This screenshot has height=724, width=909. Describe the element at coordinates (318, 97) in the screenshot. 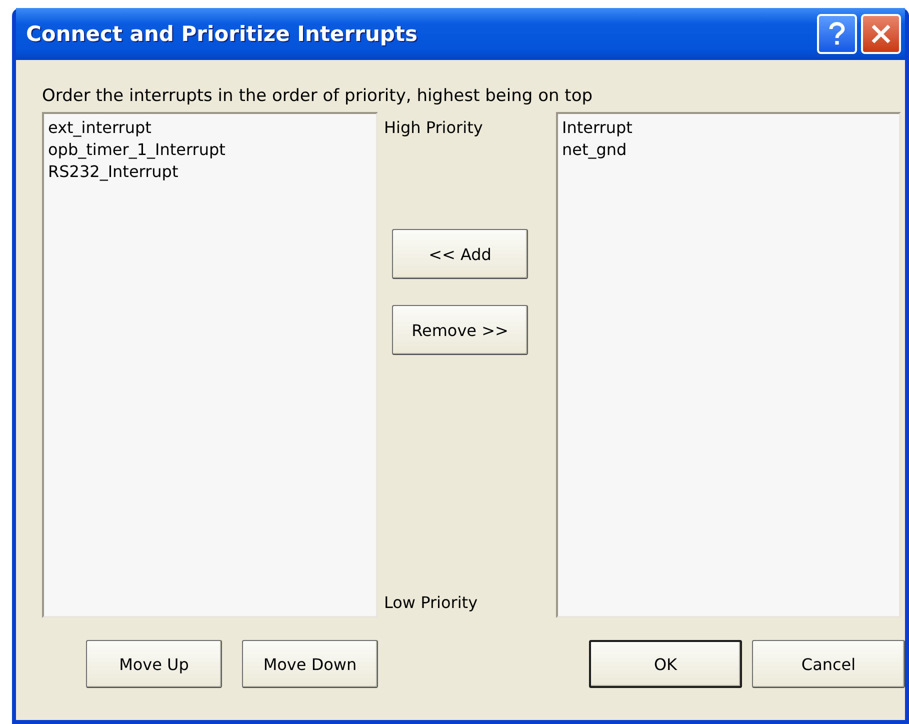

I see `instruction-text: Order the interrupts in the order of priority, highest being on top` at that location.